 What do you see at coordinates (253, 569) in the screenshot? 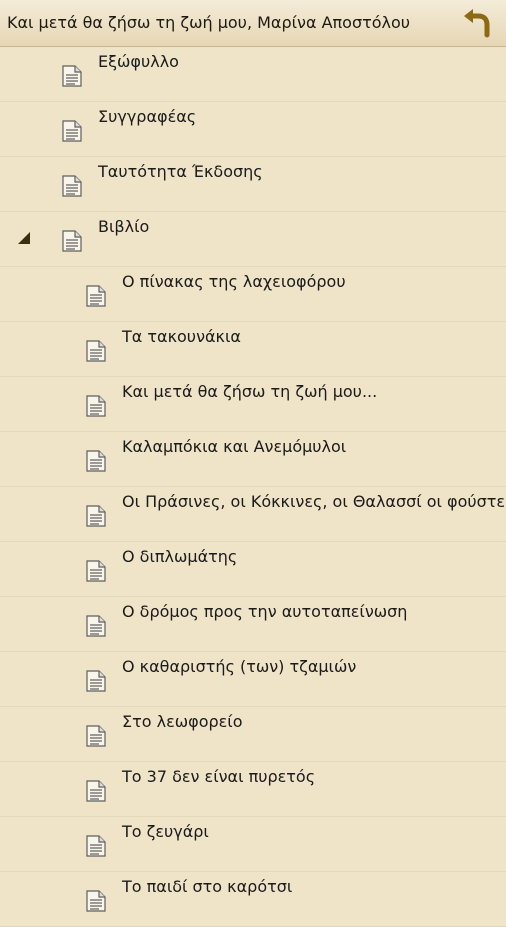
I see `toc-item: Ο διπλωμάτης` at bounding box center [253, 569].